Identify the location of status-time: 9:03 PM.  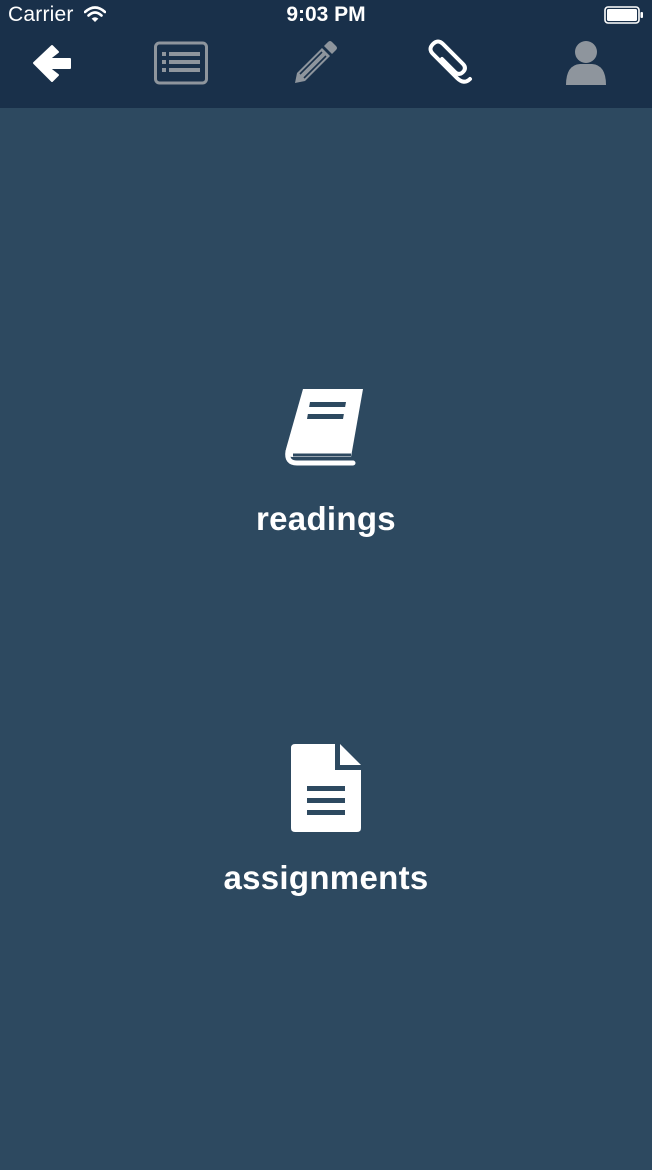
(326, 14).